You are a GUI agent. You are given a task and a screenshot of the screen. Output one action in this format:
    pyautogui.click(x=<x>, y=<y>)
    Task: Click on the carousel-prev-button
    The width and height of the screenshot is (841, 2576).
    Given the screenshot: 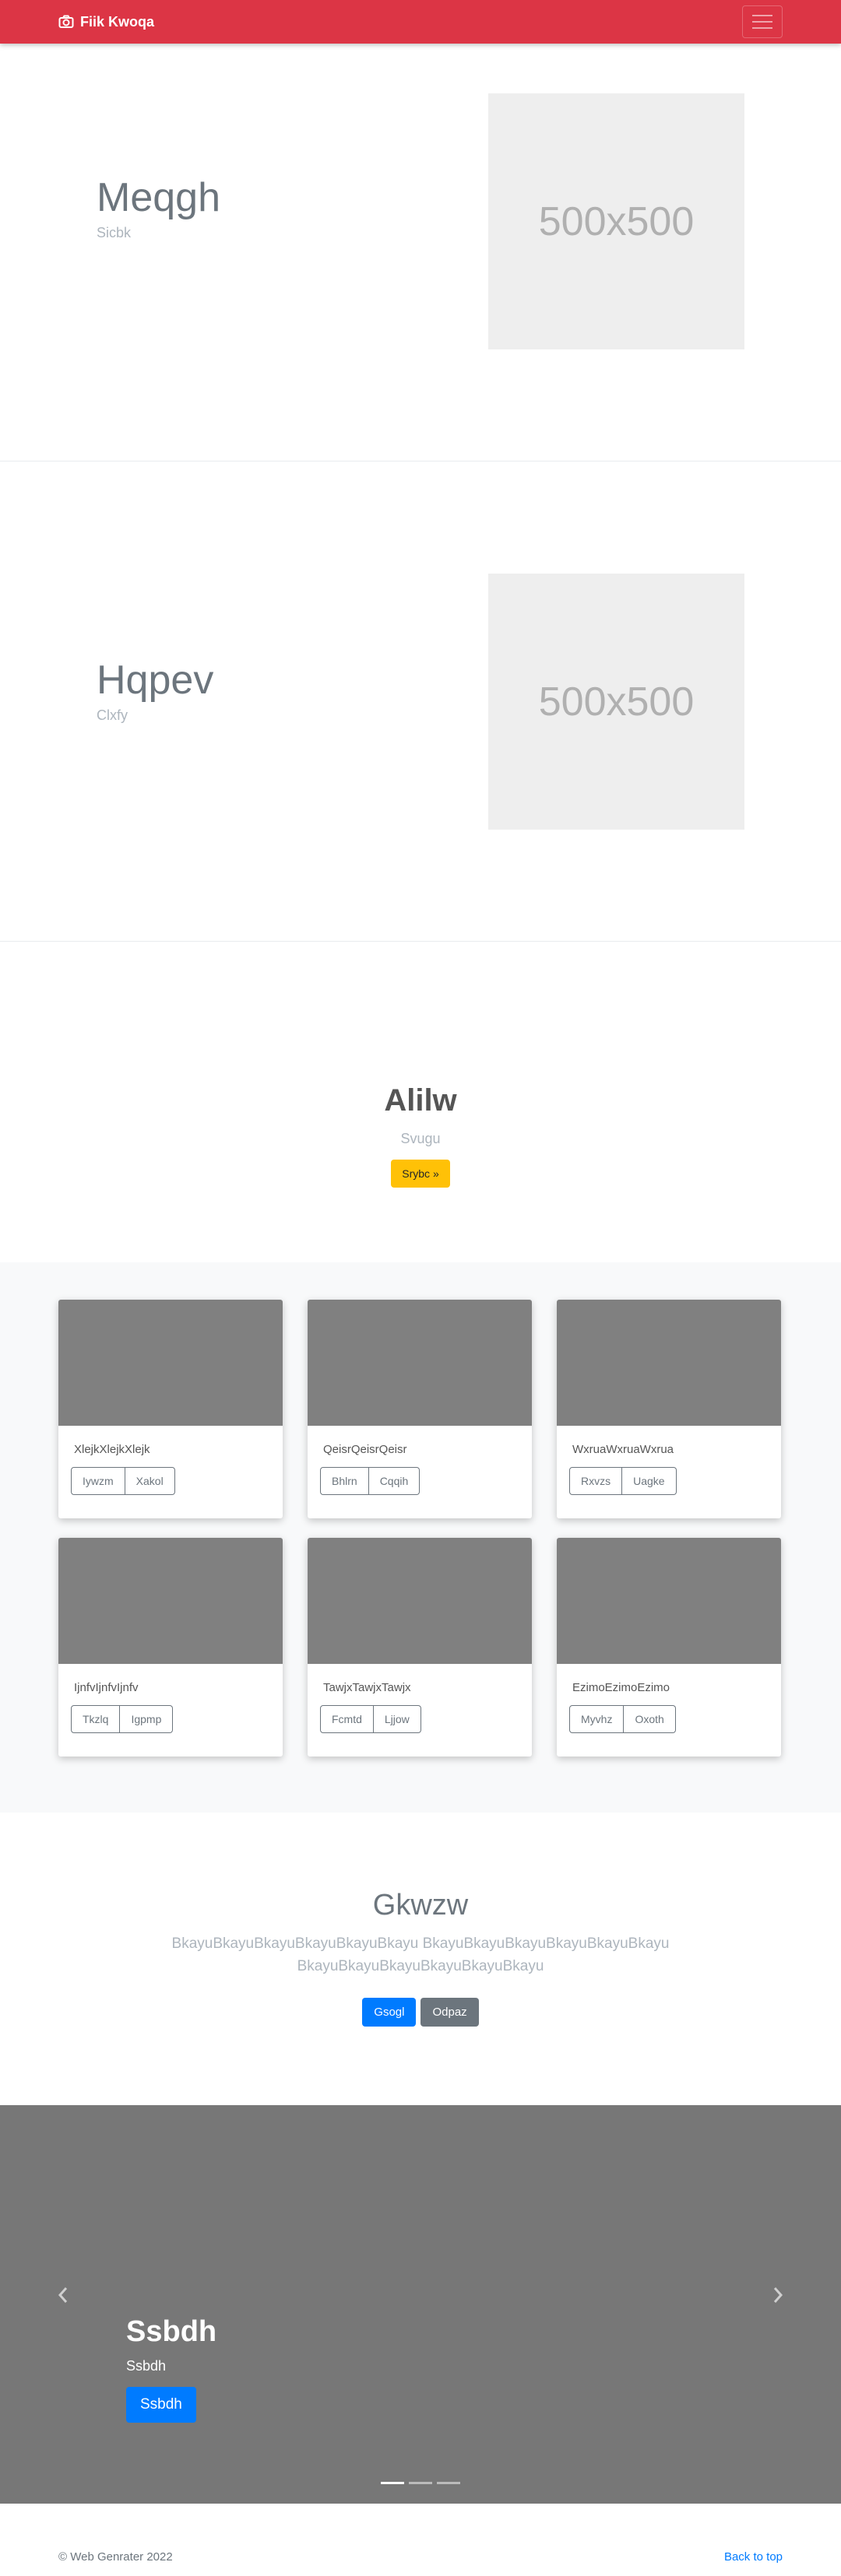 What is the action you would take?
    pyautogui.click(x=63, y=2295)
    